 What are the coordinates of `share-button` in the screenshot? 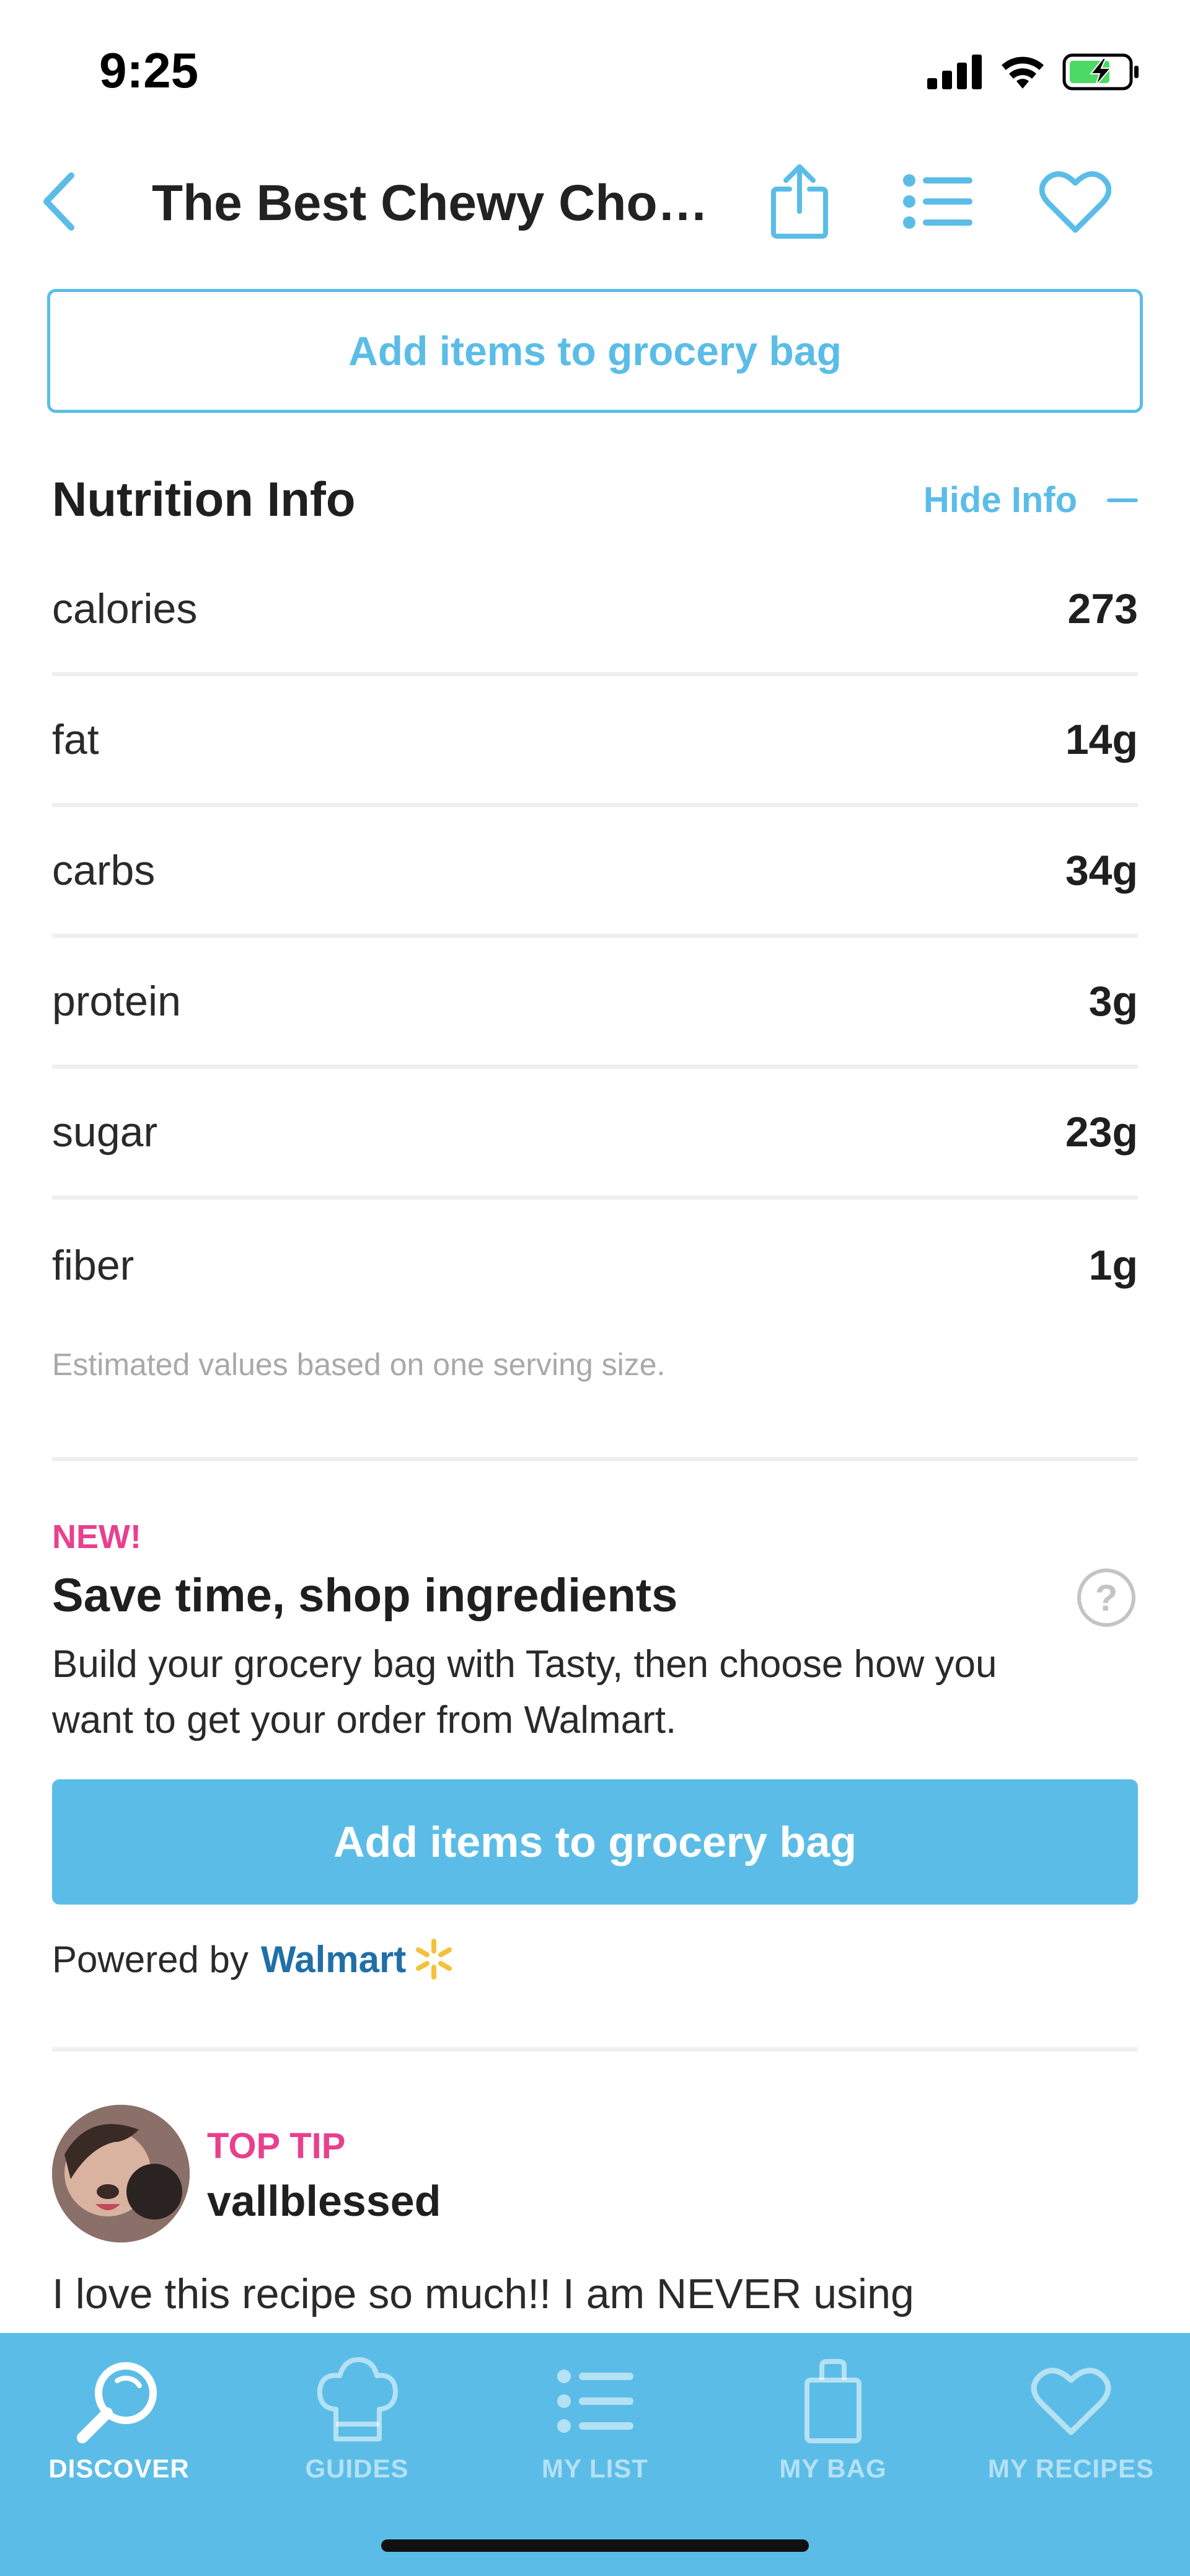 It's located at (799, 201).